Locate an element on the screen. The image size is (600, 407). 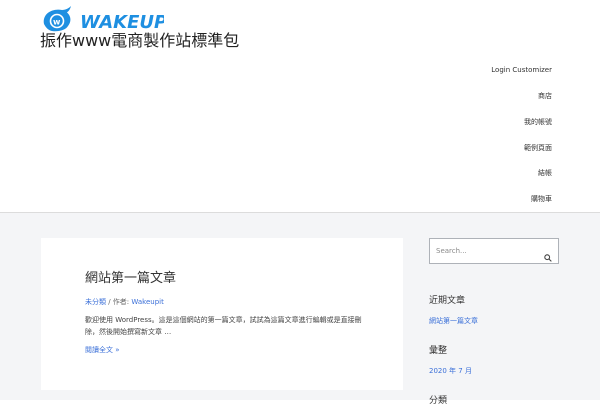
logo-wordmark: WAKEUP is located at coordinates (122, 22).